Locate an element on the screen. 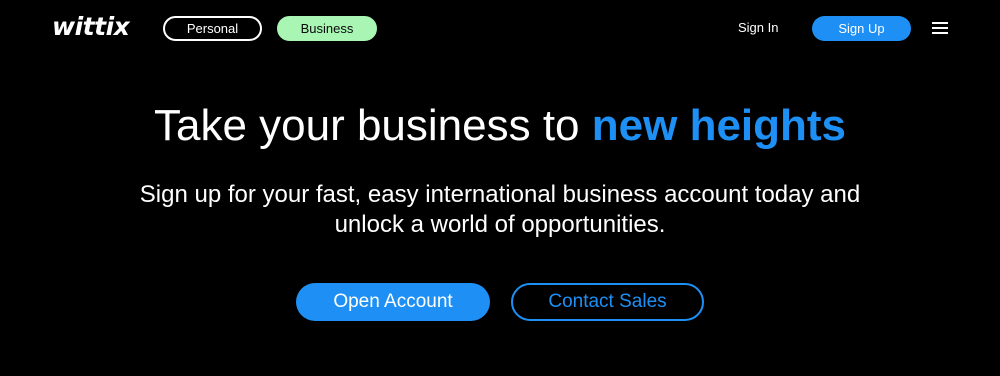 The image size is (1000, 376). personal-tab: Personal is located at coordinates (212, 28).